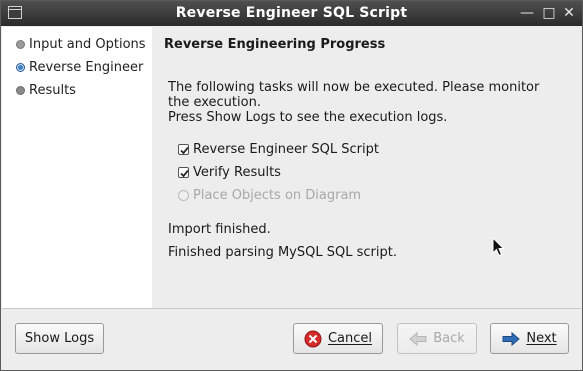  What do you see at coordinates (313, 339) in the screenshot?
I see `cancel-icon` at bounding box center [313, 339].